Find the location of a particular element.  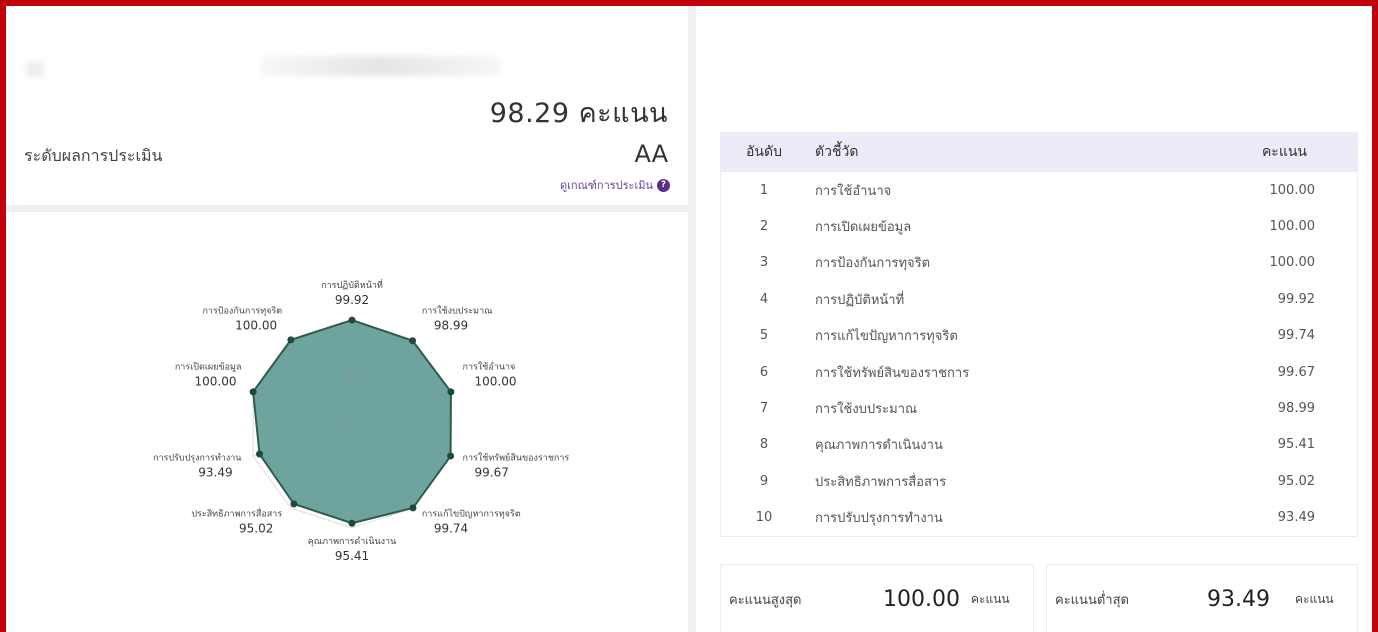

table-row: 1 การใช้อำนาจ 100.00 is located at coordinates (1039, 190).